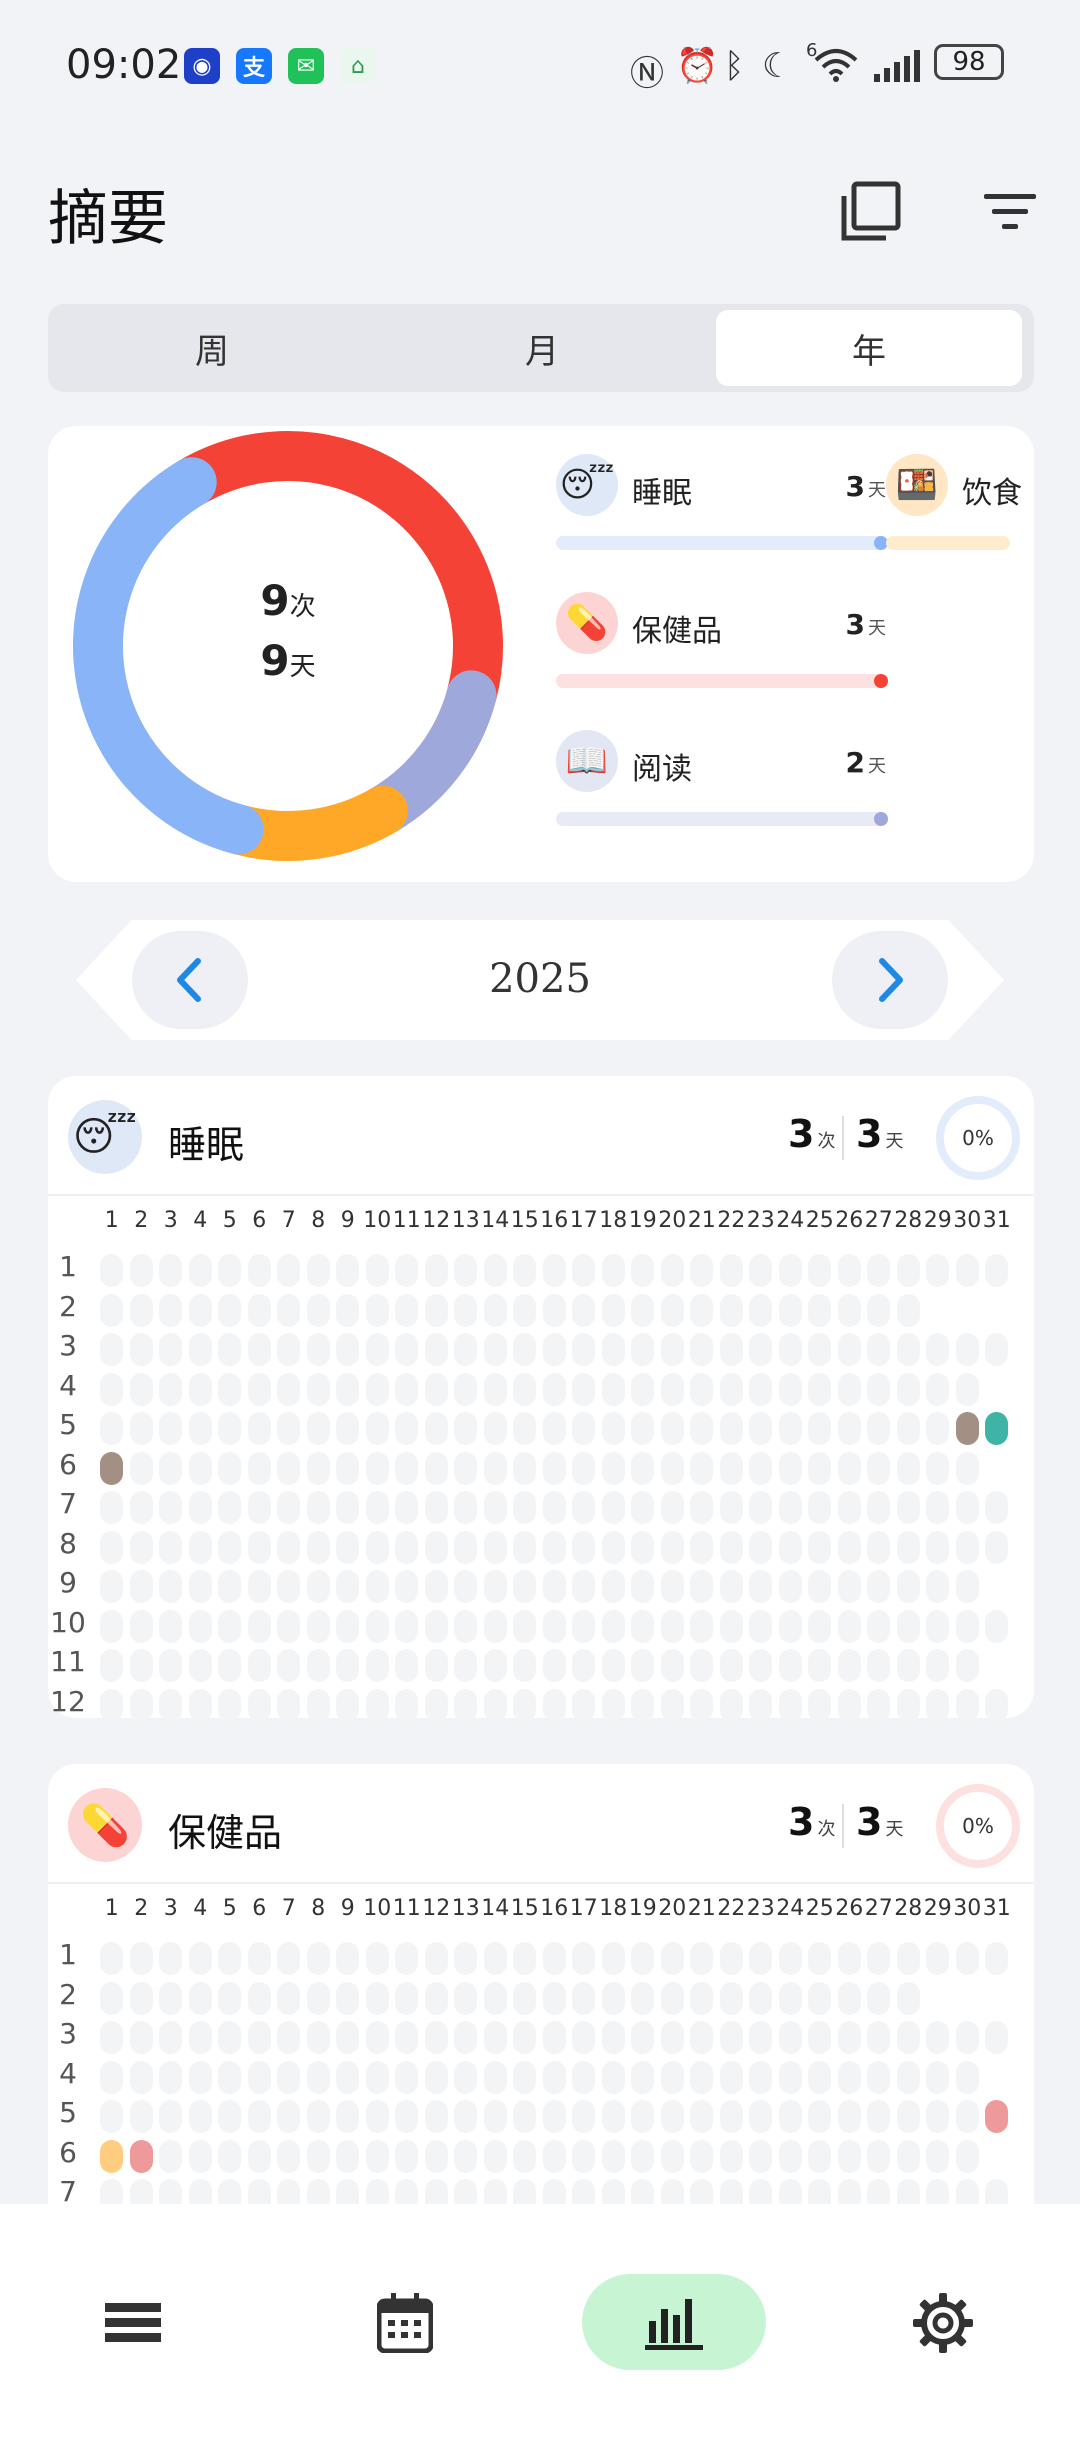 The width and height of the screenshot is (1080, 2438). I want to click on tab-week: 周, so click(212, 348).